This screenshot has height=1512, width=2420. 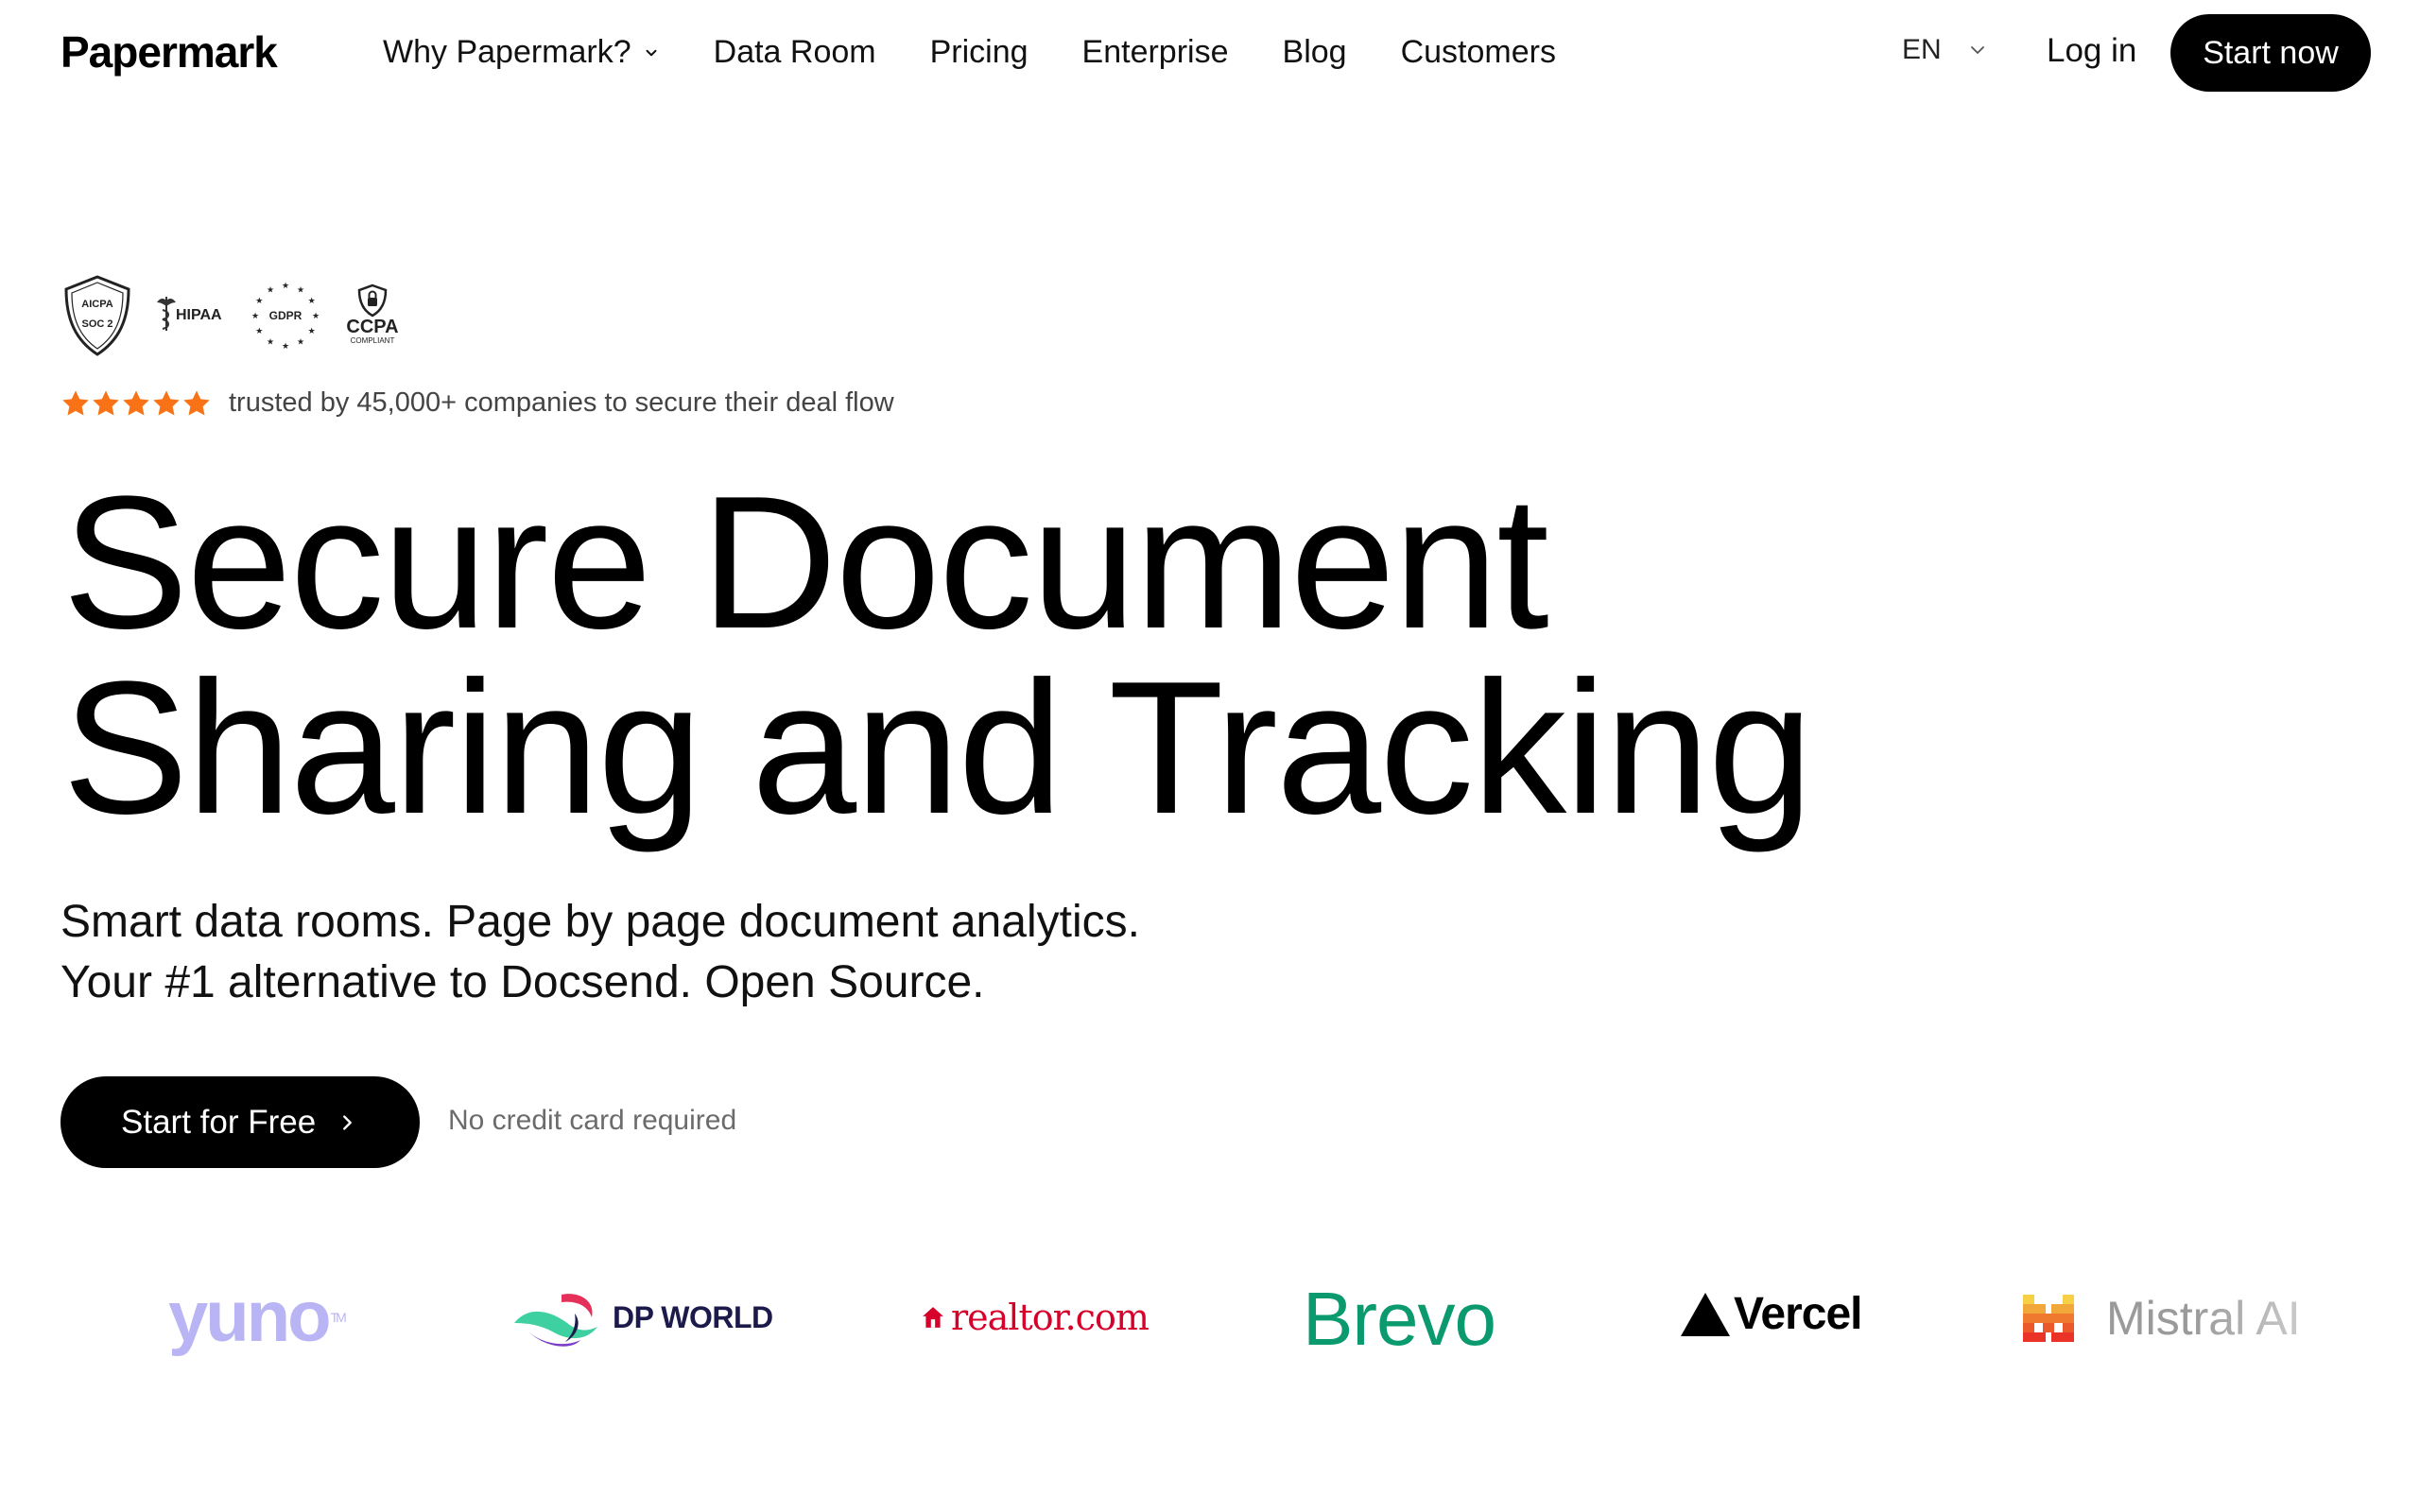 What do you see at coordinates (1922, 49) in the screenshot?
I see `language-label: EN` at bounding box center [1922, 49].